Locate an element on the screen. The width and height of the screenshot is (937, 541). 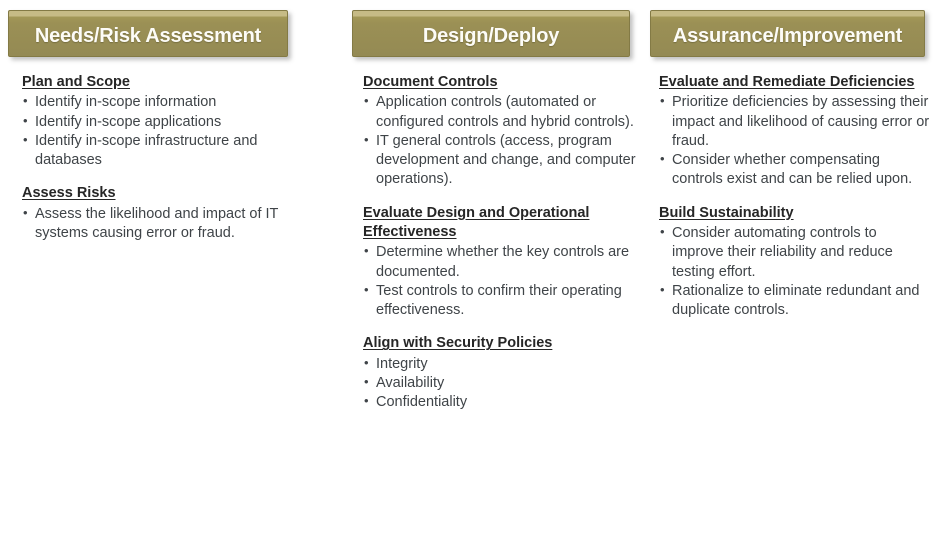
banner-wrap-3: Assurance/Improvement is located at coordinates (793, 33).